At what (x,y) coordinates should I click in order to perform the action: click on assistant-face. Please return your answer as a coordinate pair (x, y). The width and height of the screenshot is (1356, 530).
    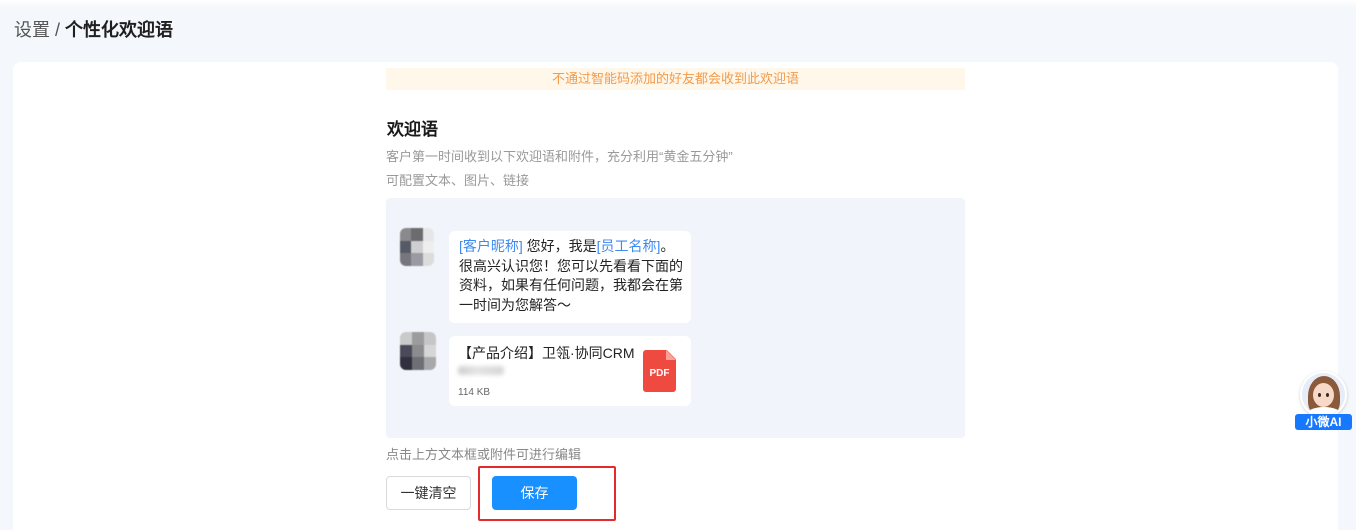
    Looking at the image, I should click on (1323, 395).